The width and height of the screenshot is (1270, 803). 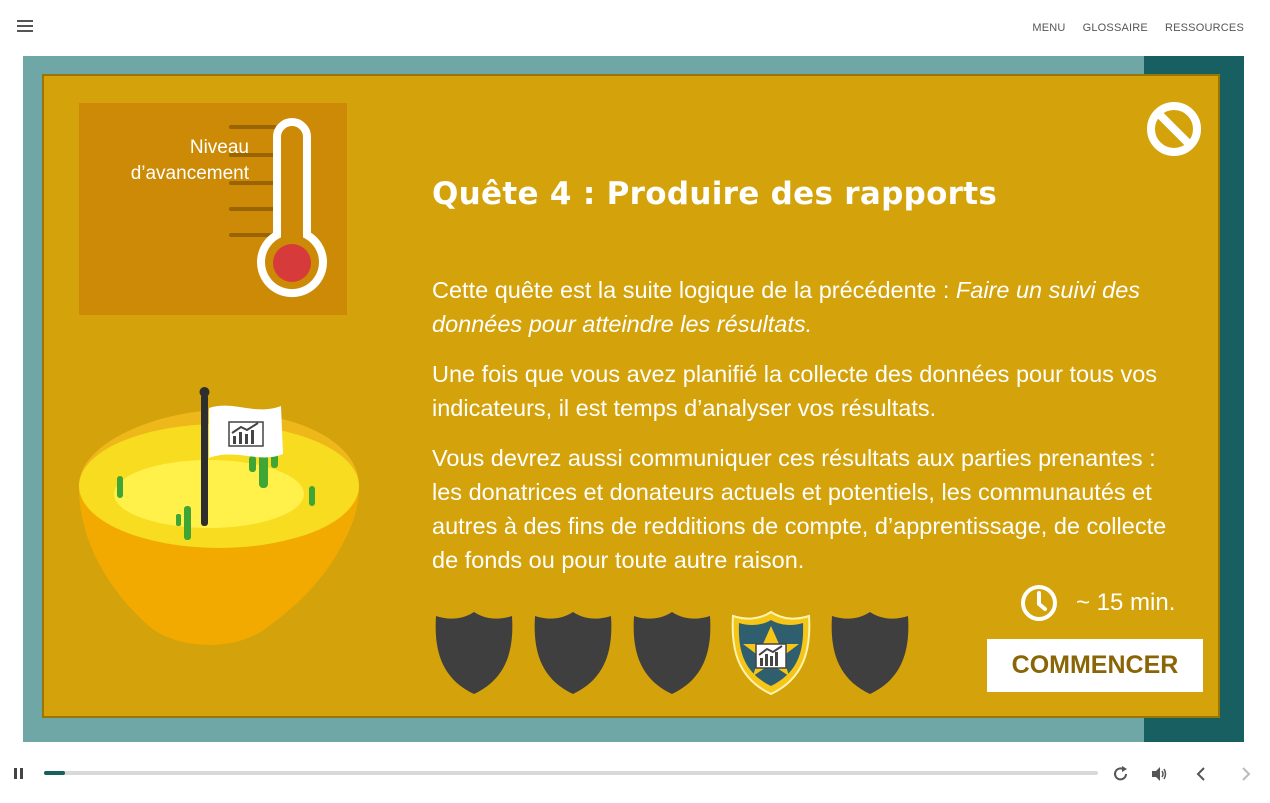 What do you see at coordinates (635, 27) in the screenshot?
I see `top-bar: MENU GLOSSAIRE RESSOURCES` at bounding box center [635, 27].